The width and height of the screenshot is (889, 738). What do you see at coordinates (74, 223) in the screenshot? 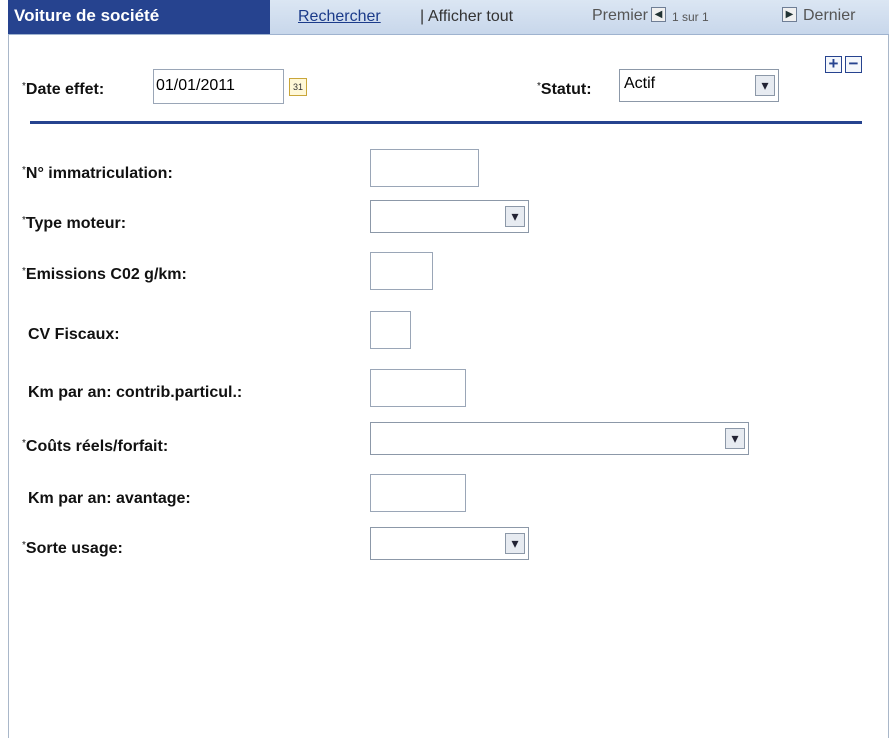
I see `engine-type-label: *Type moteur:` at bounding box center [74, 223].